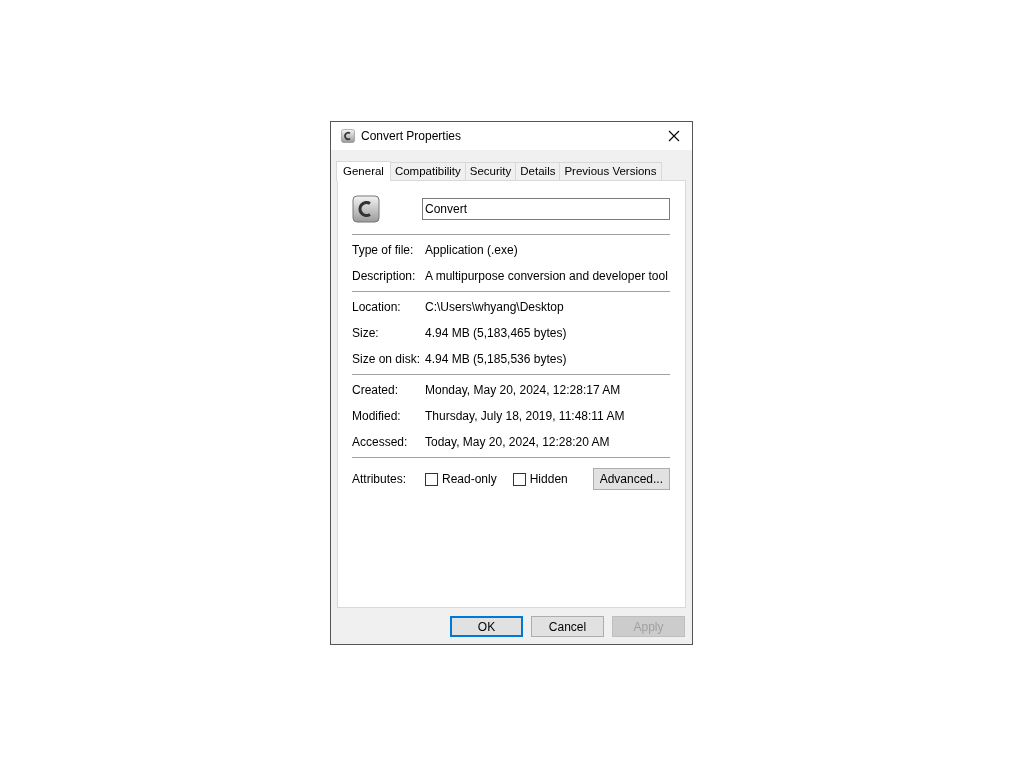  I want to click on property-value: Application (.exe), so click(471, 249).